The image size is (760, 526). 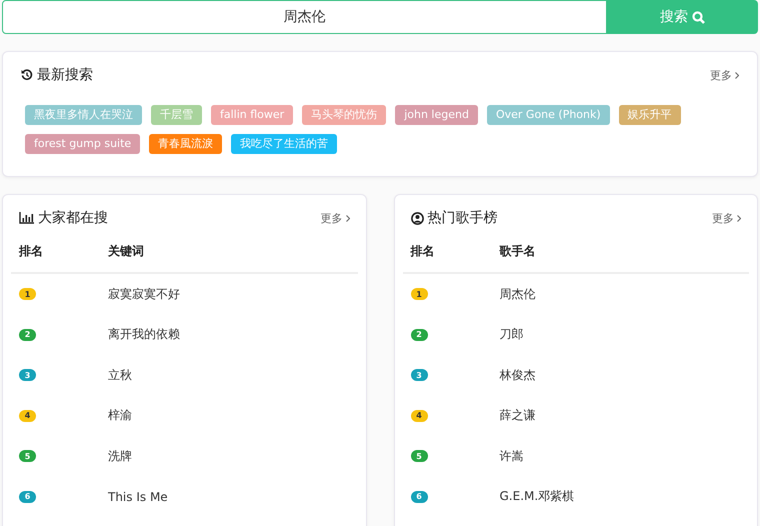 What do you see at coordinates (144, 335) in the screenshot?
I see `table-cell: 离开我的依赖` at bounding box center [144, 335].